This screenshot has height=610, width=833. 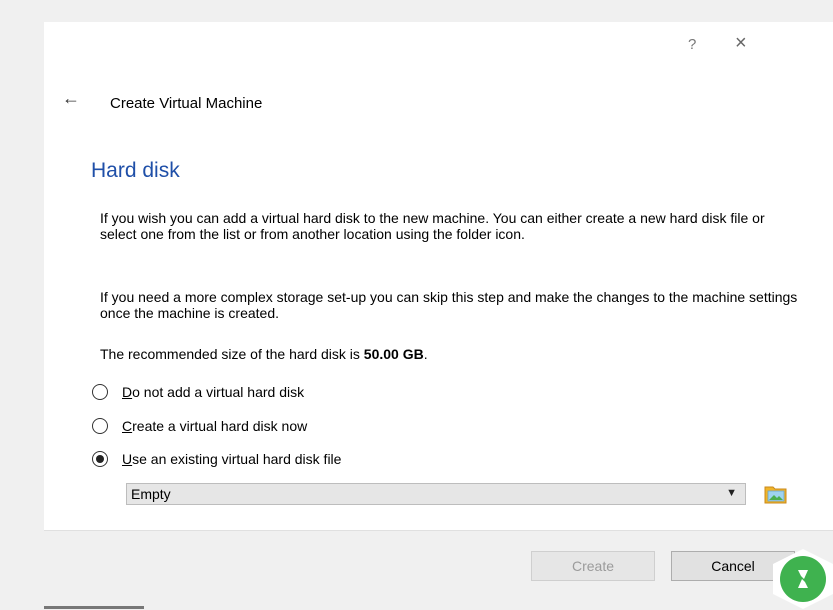 I want to click on option-existing-disk: Use an existing virtual hard disk file, so click(x=216, y=459).